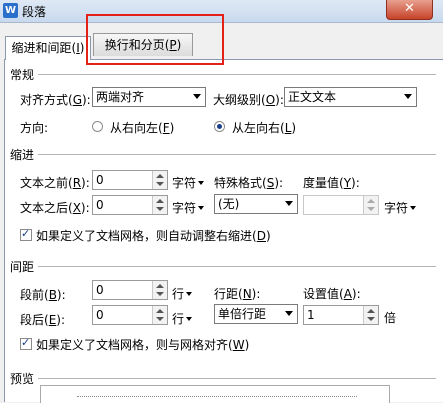  I want to click on space-before-label: 段前(B):, so click(43, 295).